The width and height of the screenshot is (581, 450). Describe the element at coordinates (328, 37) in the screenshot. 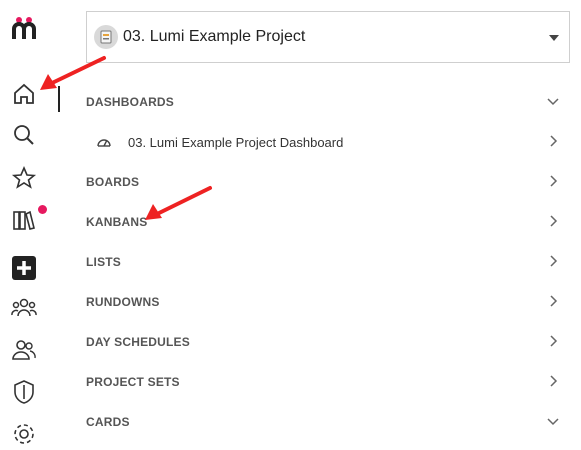

I see `project-selector: 03. Lumi Example Project` at that location.